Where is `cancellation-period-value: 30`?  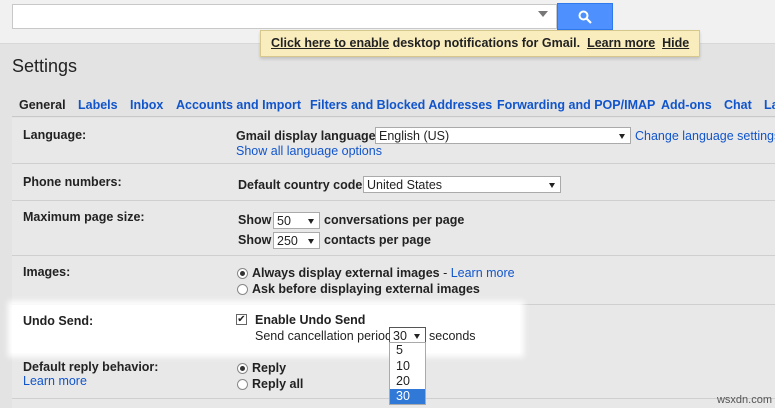
cancellation-period-value: 30 is located at coordinates (400, 336).